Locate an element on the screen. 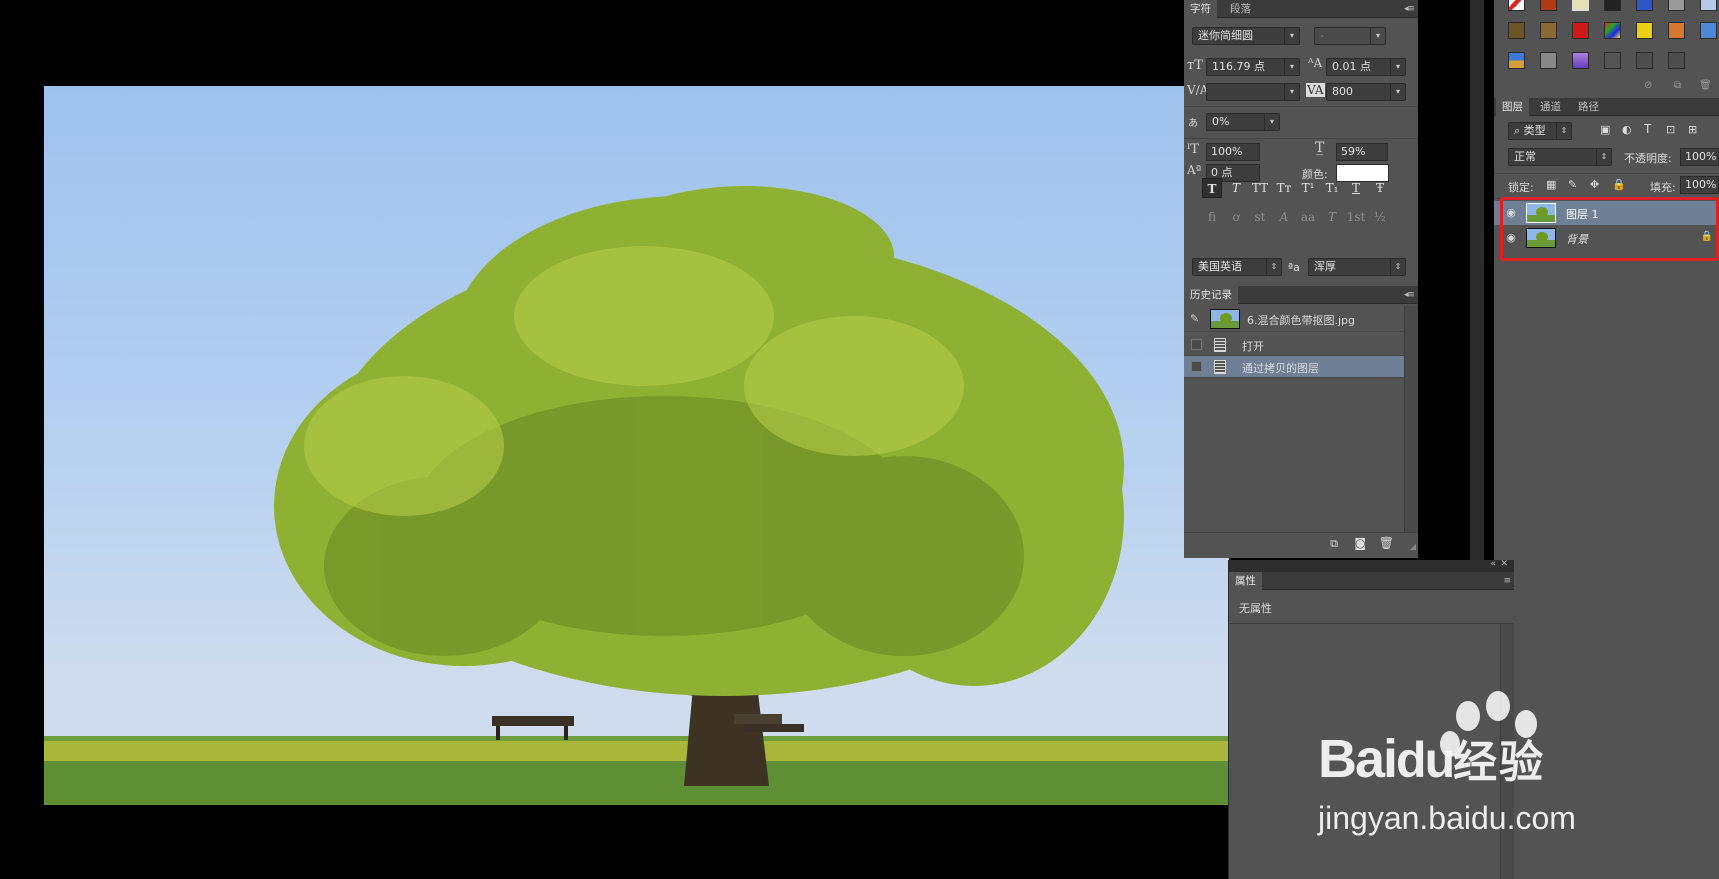 This screenshot has width=1719, height=879. ordinals-button: T is located at coordinates (1332, 217).